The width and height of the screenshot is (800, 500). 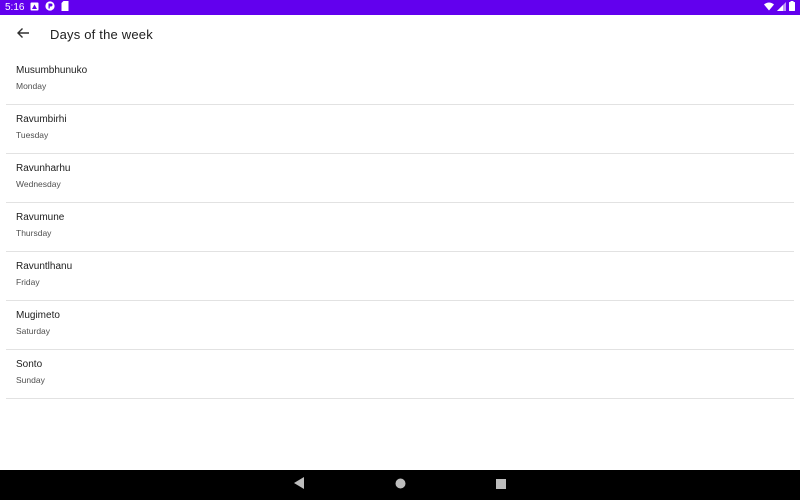 I want to click on cell-signal-icon, so click(x=781, y=7).